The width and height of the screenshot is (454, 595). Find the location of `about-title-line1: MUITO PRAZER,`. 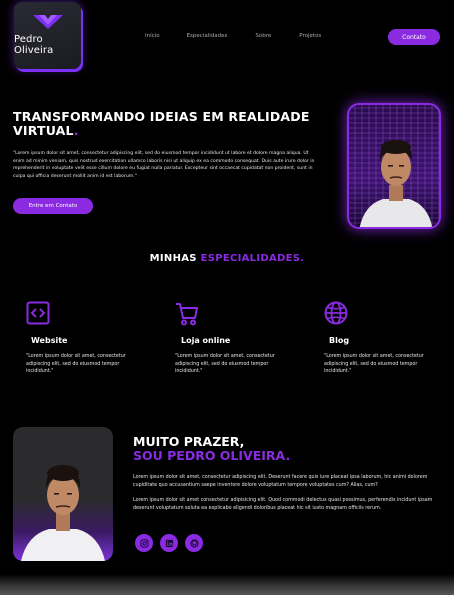

about-title-line1: MUITO PRAZER, is located at coordinates (189, 441).